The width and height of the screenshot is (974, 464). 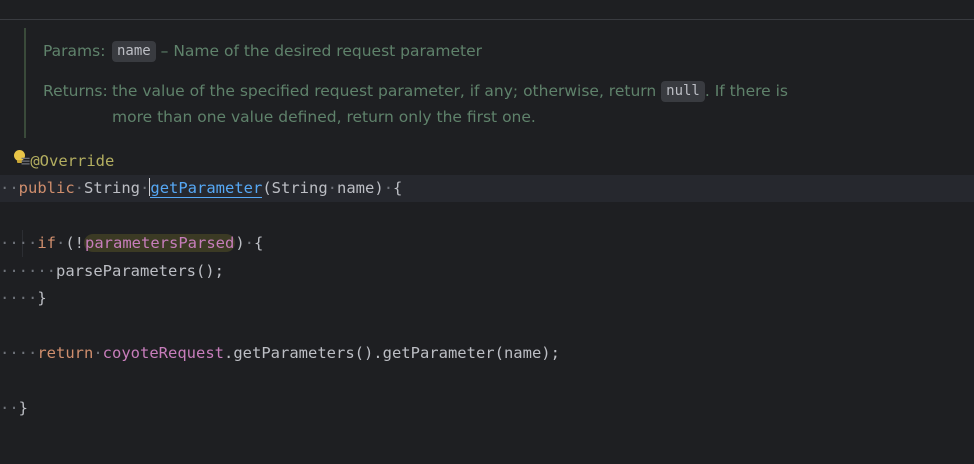 I want to click on signature-param-type: (String, so click(x=295, y=188).